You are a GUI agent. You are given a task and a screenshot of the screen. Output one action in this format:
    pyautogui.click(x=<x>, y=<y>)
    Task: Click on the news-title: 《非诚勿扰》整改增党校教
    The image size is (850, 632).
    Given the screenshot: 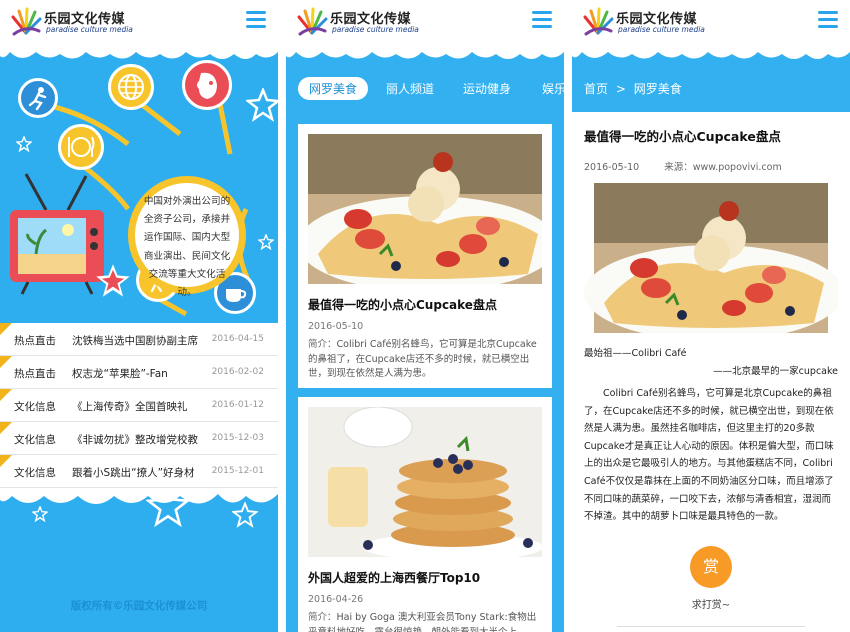 What is the action you would take?
    pyautogui.click(x=141, y=439)
    